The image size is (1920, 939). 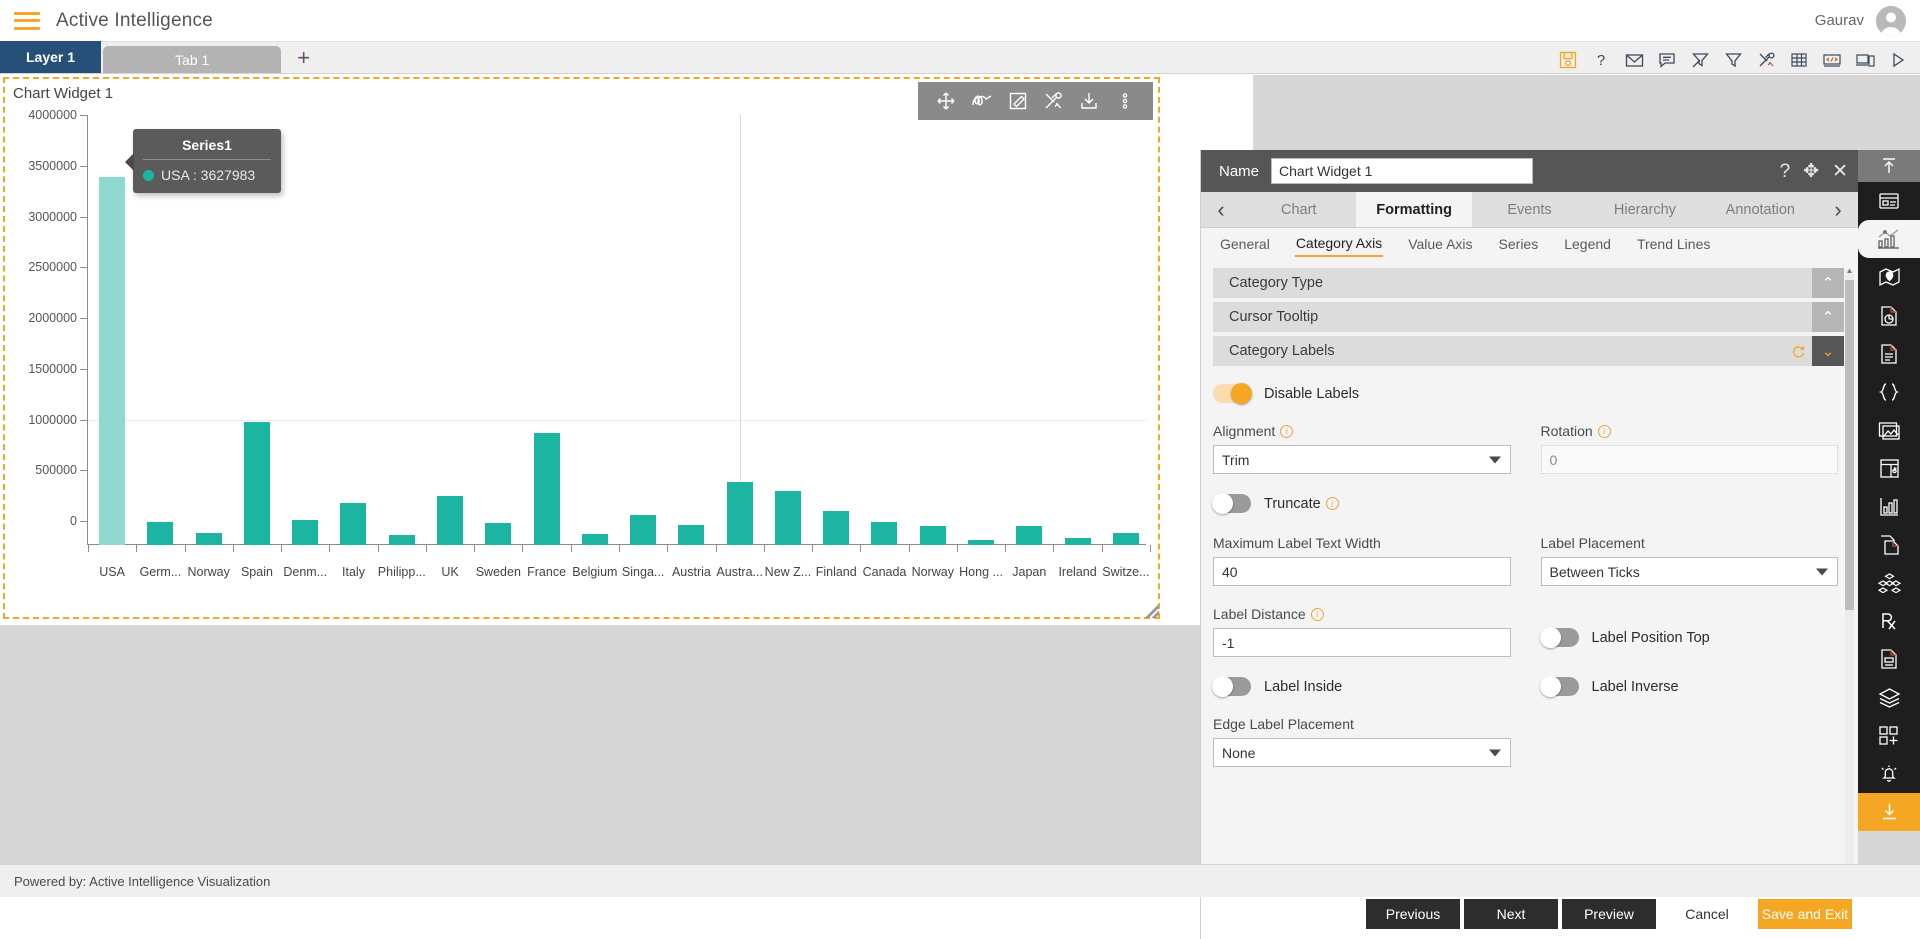 I want to click on tools-icon, so click(x=1766, y=60).